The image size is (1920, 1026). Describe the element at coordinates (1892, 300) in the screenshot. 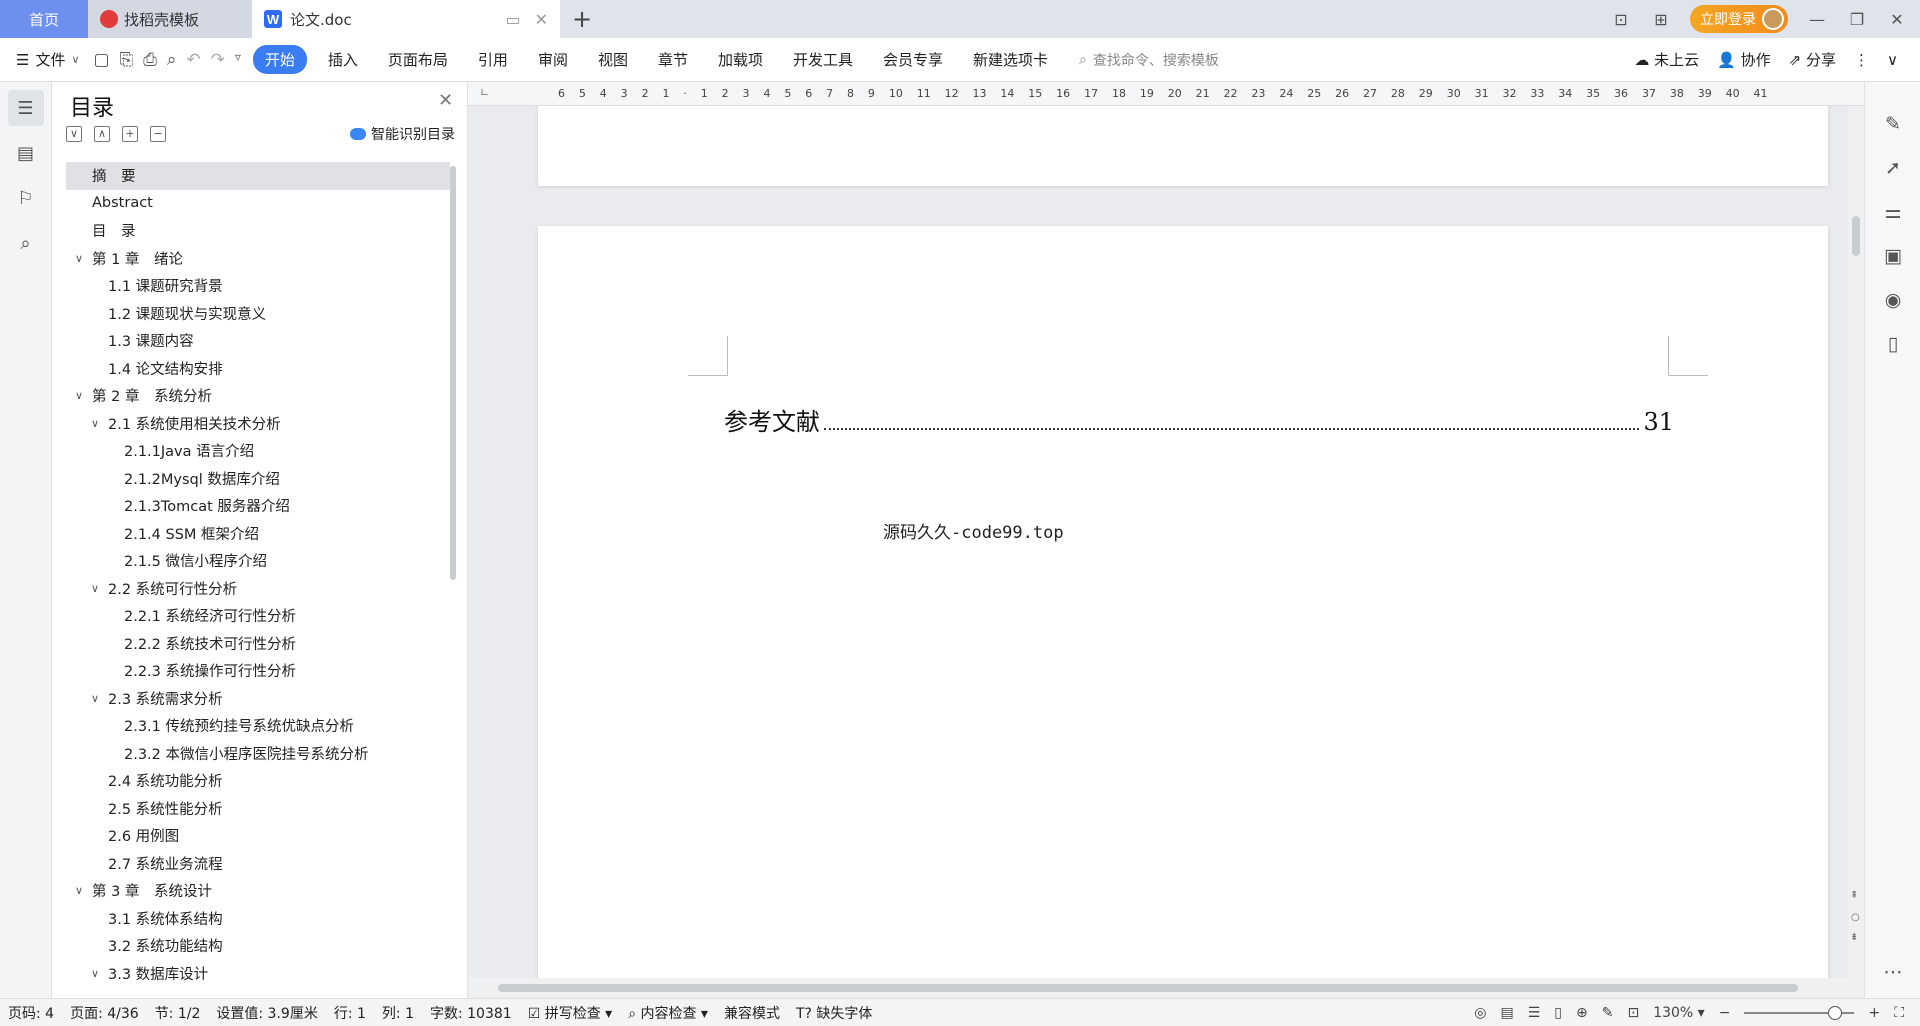

I see `ai-assistant-icon: ◉` at that location.